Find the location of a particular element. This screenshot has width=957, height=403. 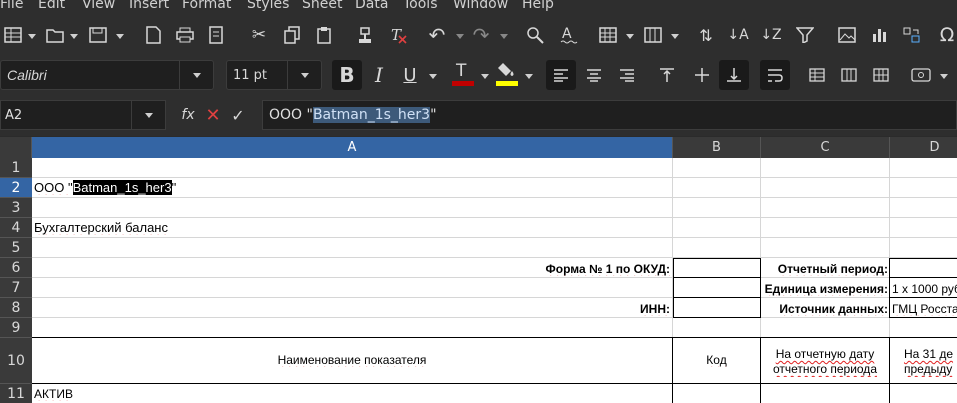

menu-help: Help is located at coordinates (538, 6).